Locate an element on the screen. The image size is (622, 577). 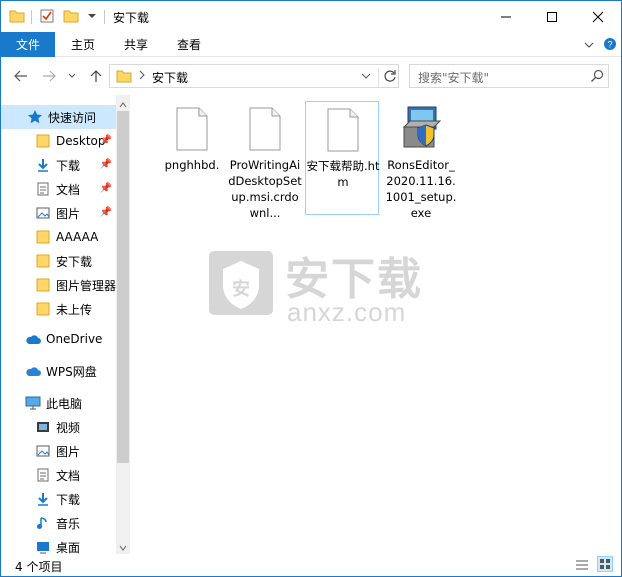
nav-desktop: Desktop 📌 is located at coordinates (58, 141).